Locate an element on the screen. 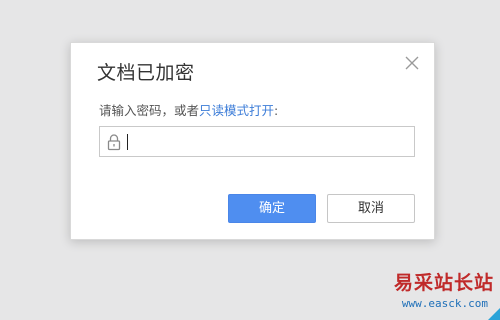 The width and height of the screenshot is (500, 320). close-icon is located at coordinates (412, 63).